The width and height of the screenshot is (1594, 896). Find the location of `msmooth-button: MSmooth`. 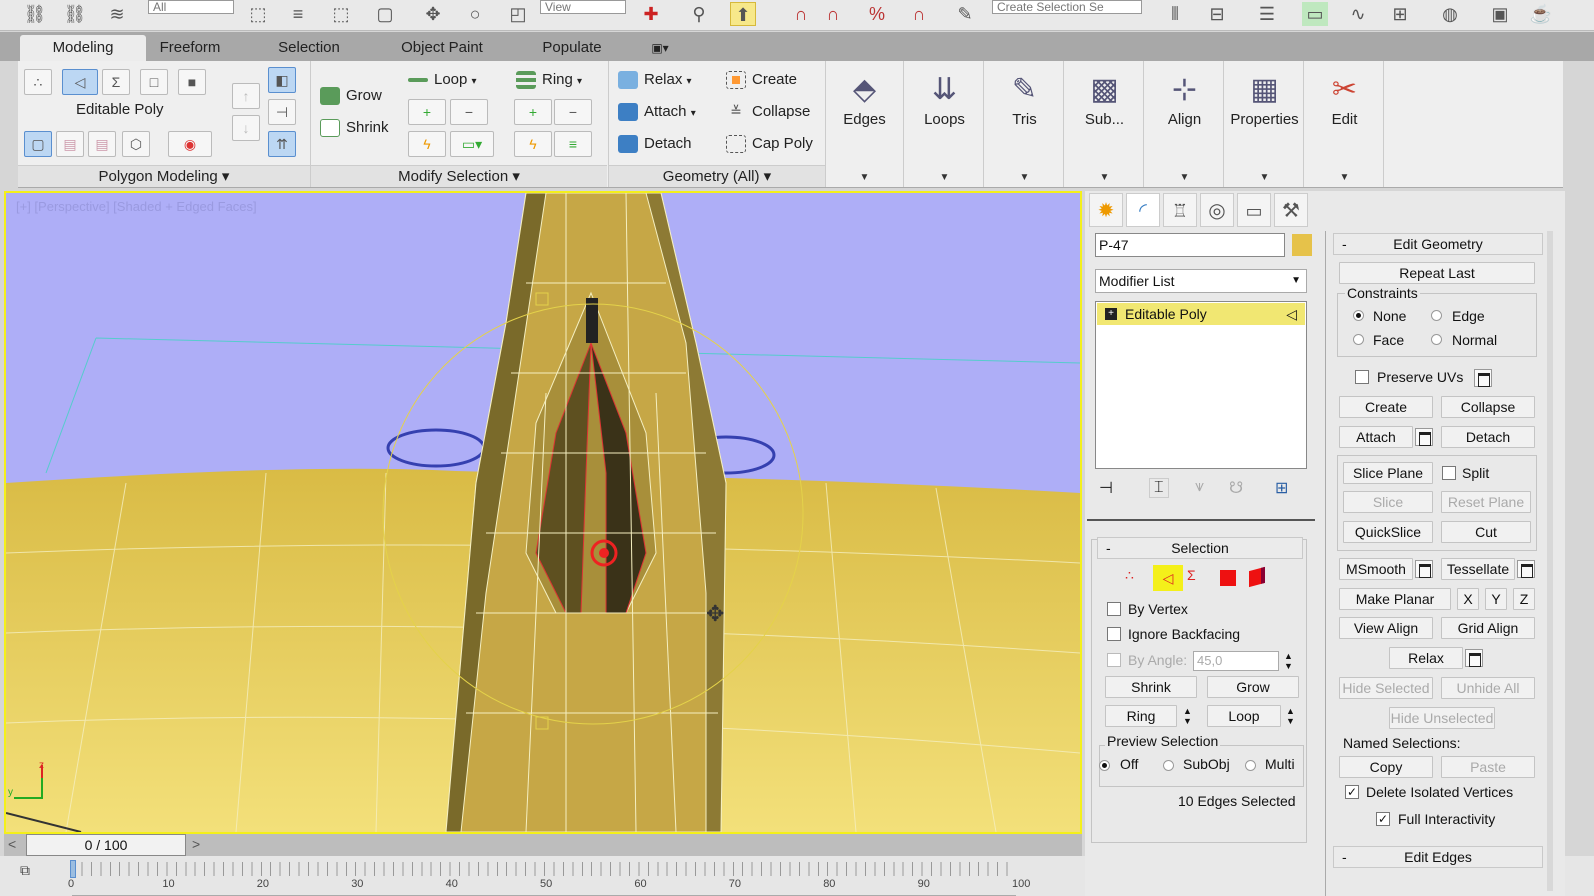

msmooth-button: MSmooth is located at coordinates (1376, 569).